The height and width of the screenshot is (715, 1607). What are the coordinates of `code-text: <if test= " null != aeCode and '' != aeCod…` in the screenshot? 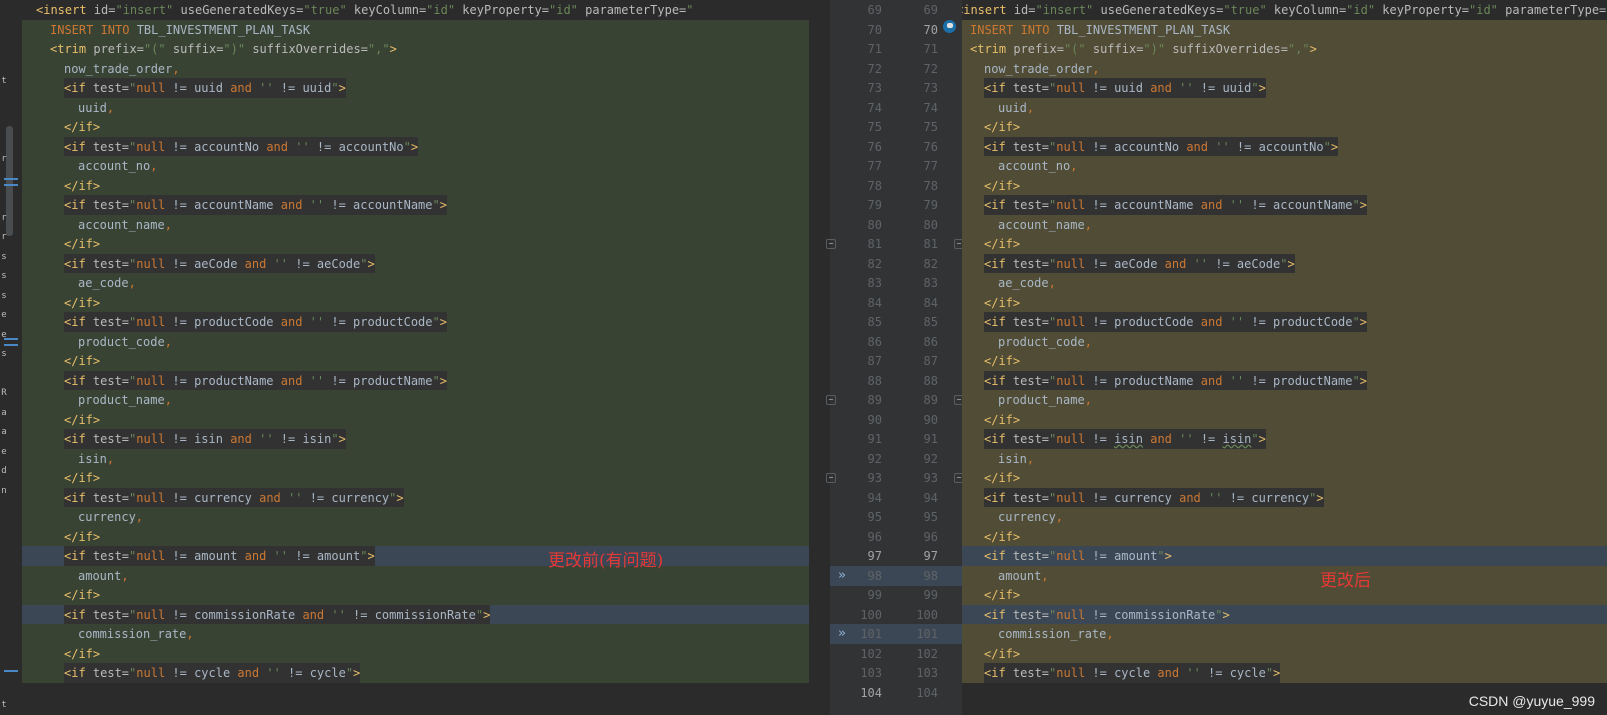 It's located at (1139, 263).